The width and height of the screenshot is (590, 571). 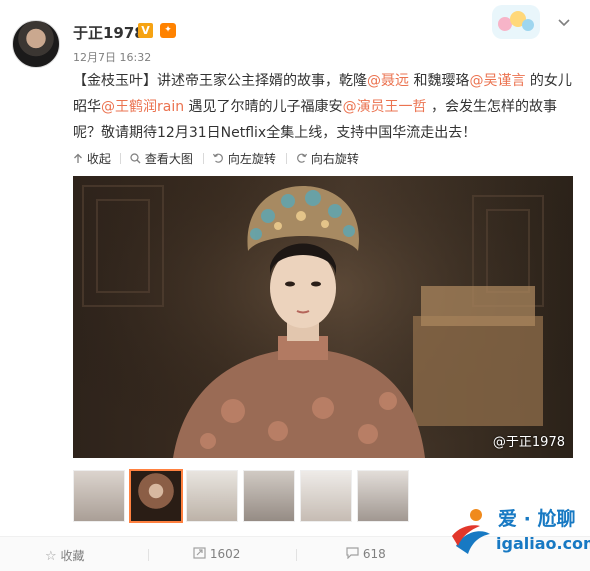 What do you see at coordinates (528, 442) in the screenshot?
I see `photo-watermark: @于正1978` at bounding box center [528, 442].